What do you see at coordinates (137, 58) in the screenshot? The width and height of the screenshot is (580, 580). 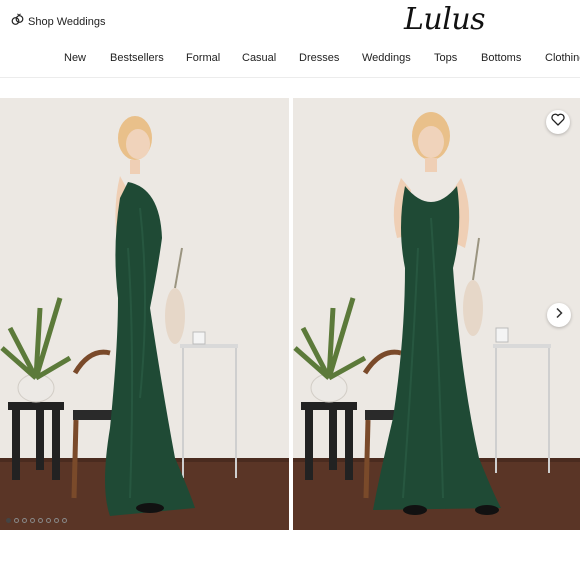 I see `nav-item-bestsellers: Bestsellers` at bounding box center [137, 58].